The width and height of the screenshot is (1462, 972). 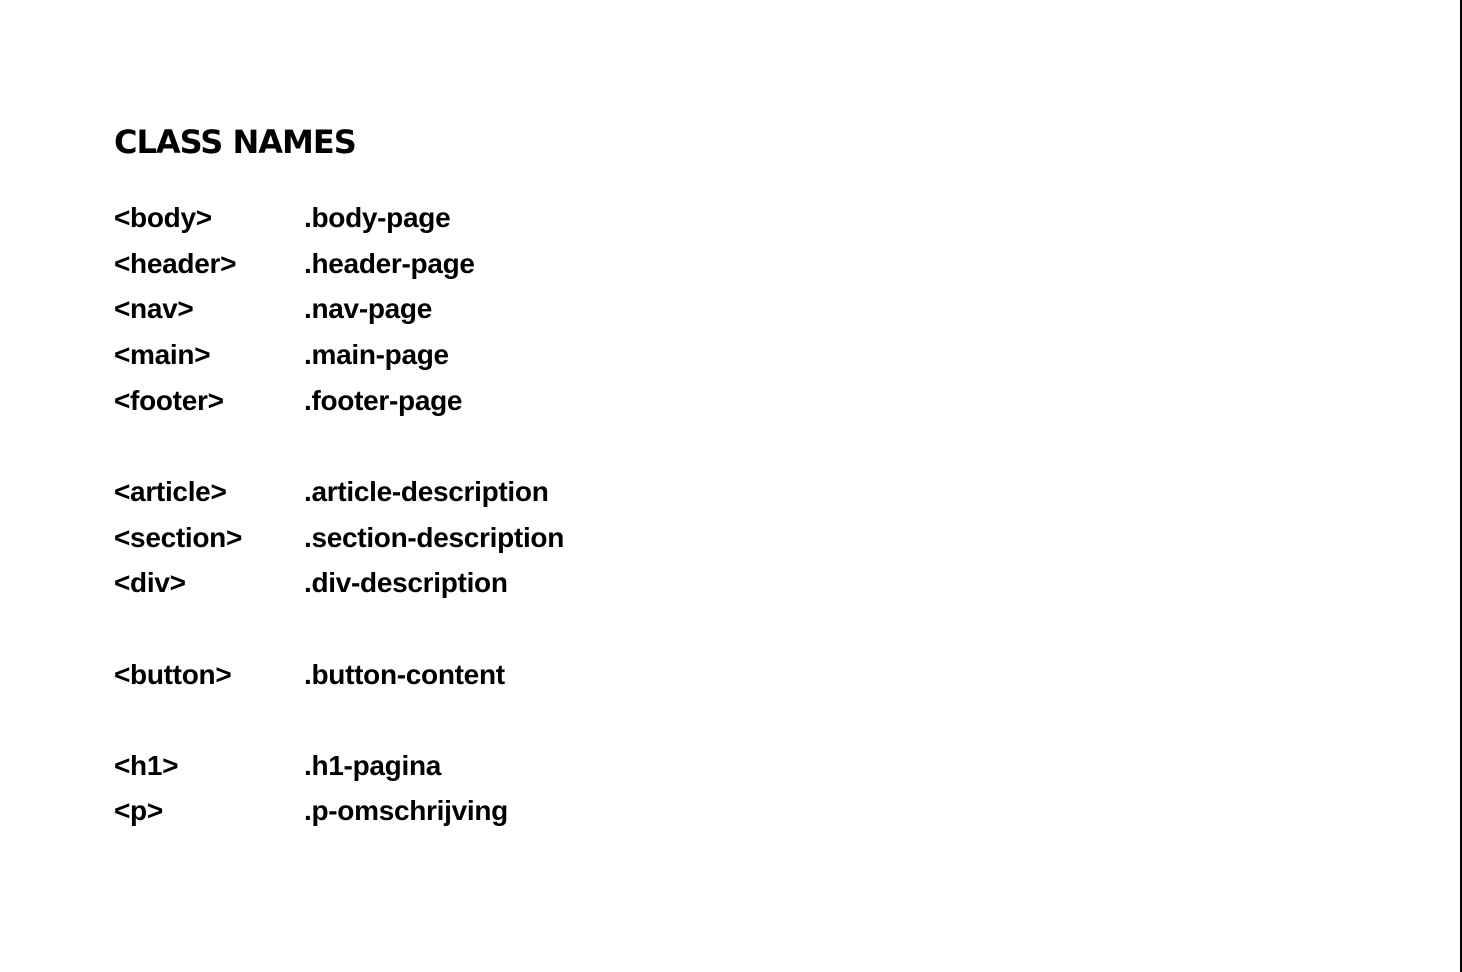 I want to click on html-tag: <h1>, so click(x=146, y=765).